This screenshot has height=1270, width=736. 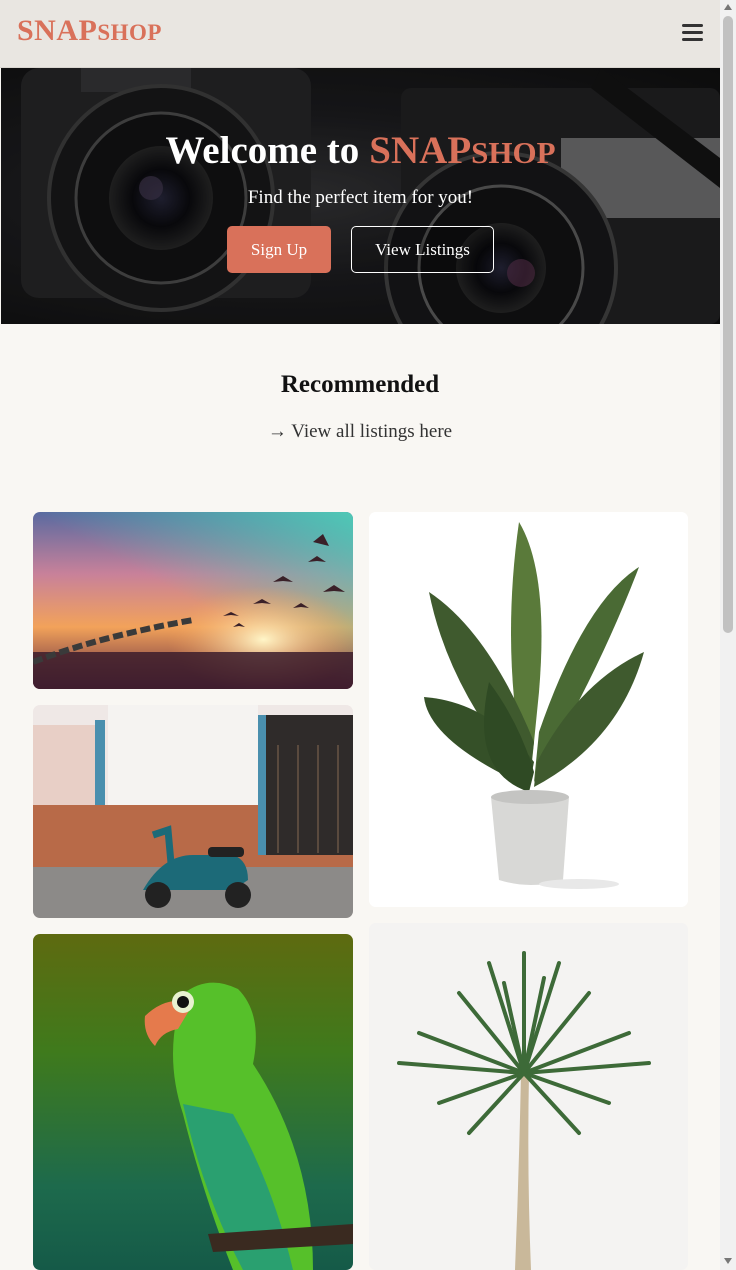 I want to click on view-listings-button: View Listings, so click(x=422, y=249).